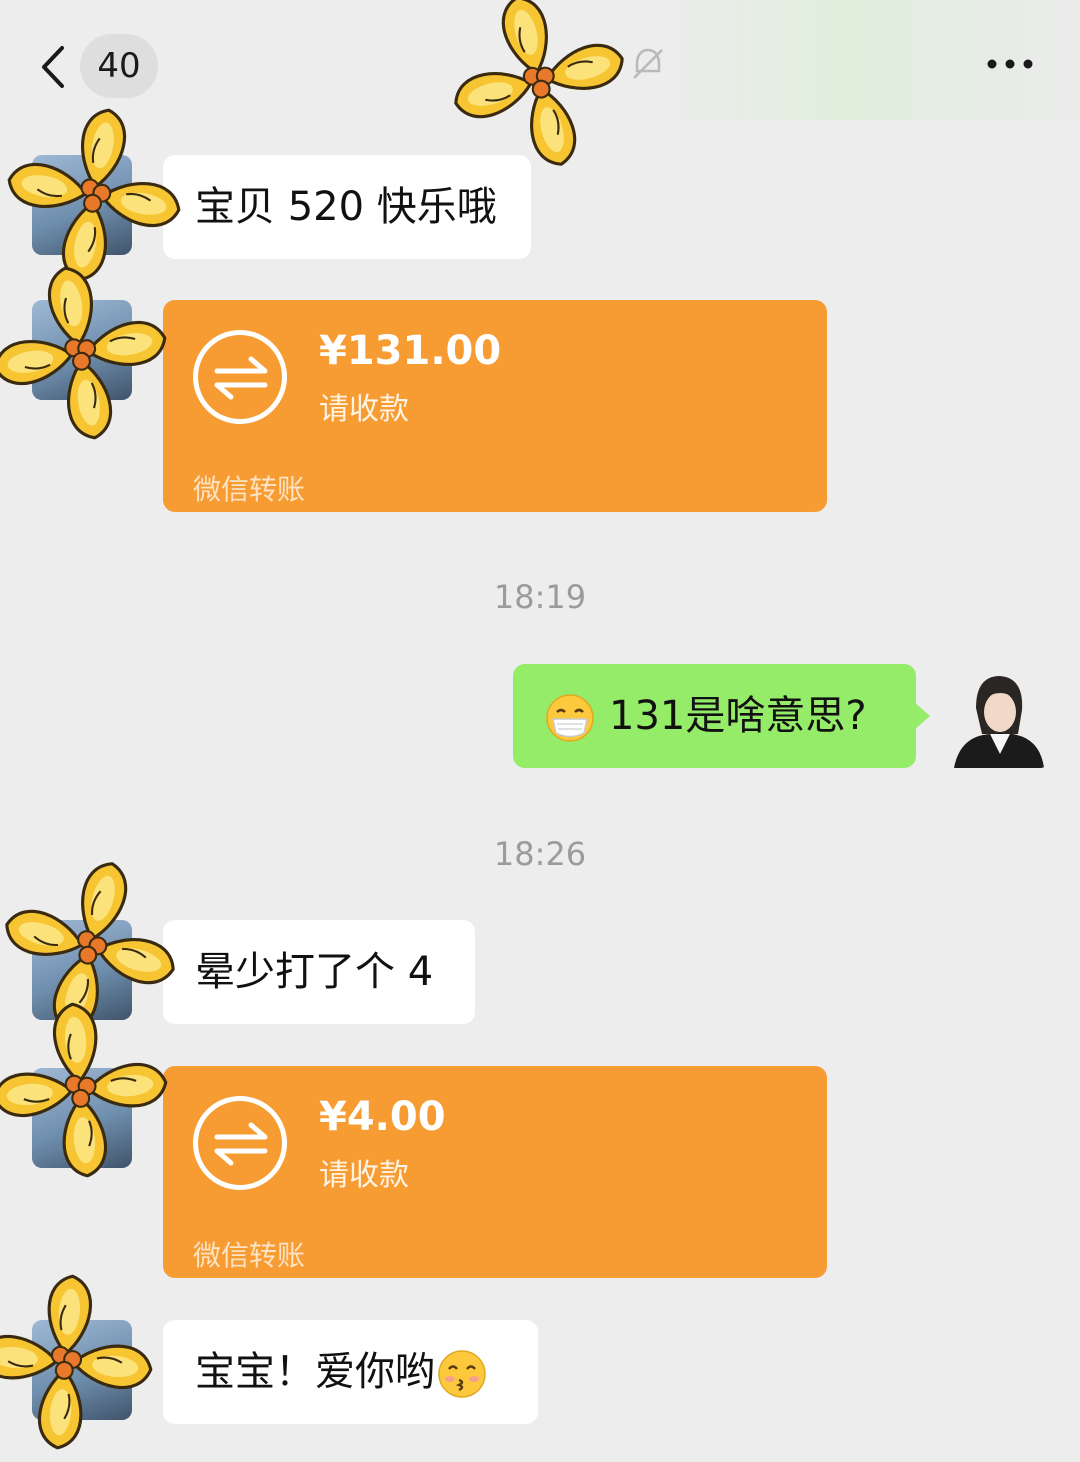 The width and height of the screenshot is (1080, 1462). Describe the element at coordinates (410, 351) in the screenshot. I see `transfer-amount: ¥131.00` at that location.